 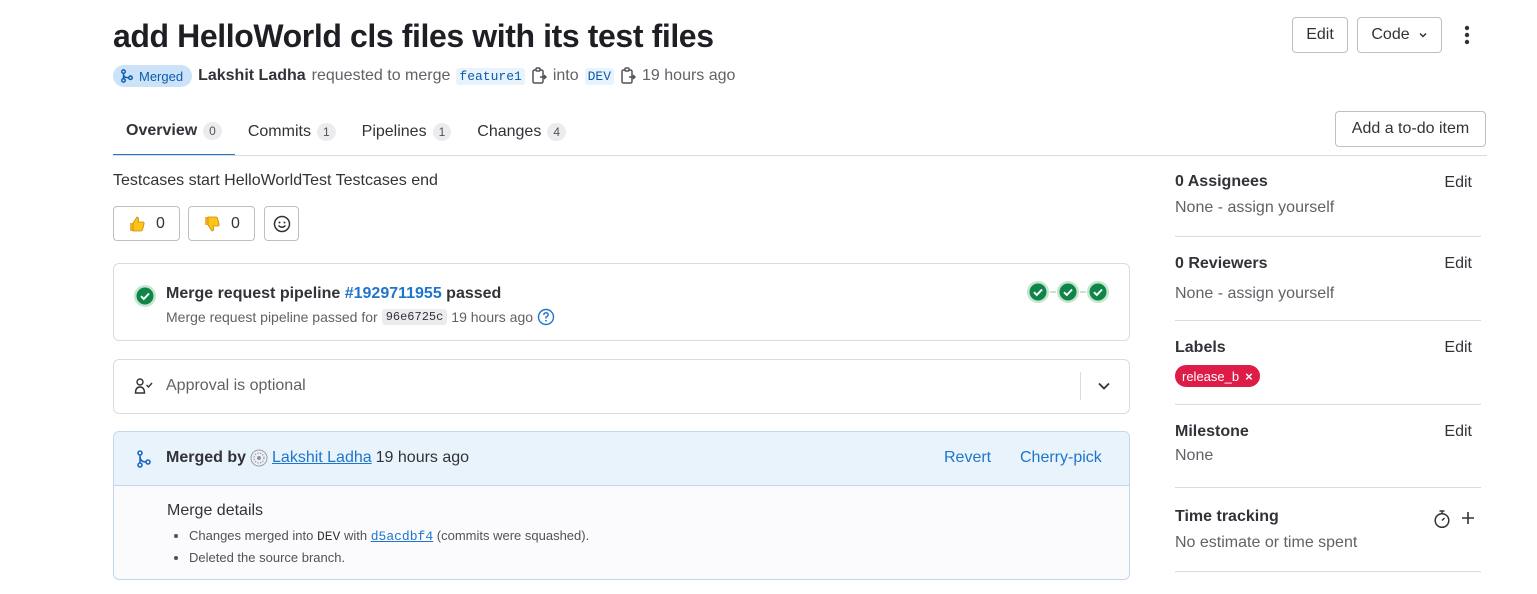 I want to click on pipeline-time: 19 hours ago, so click(x=492, y=317).